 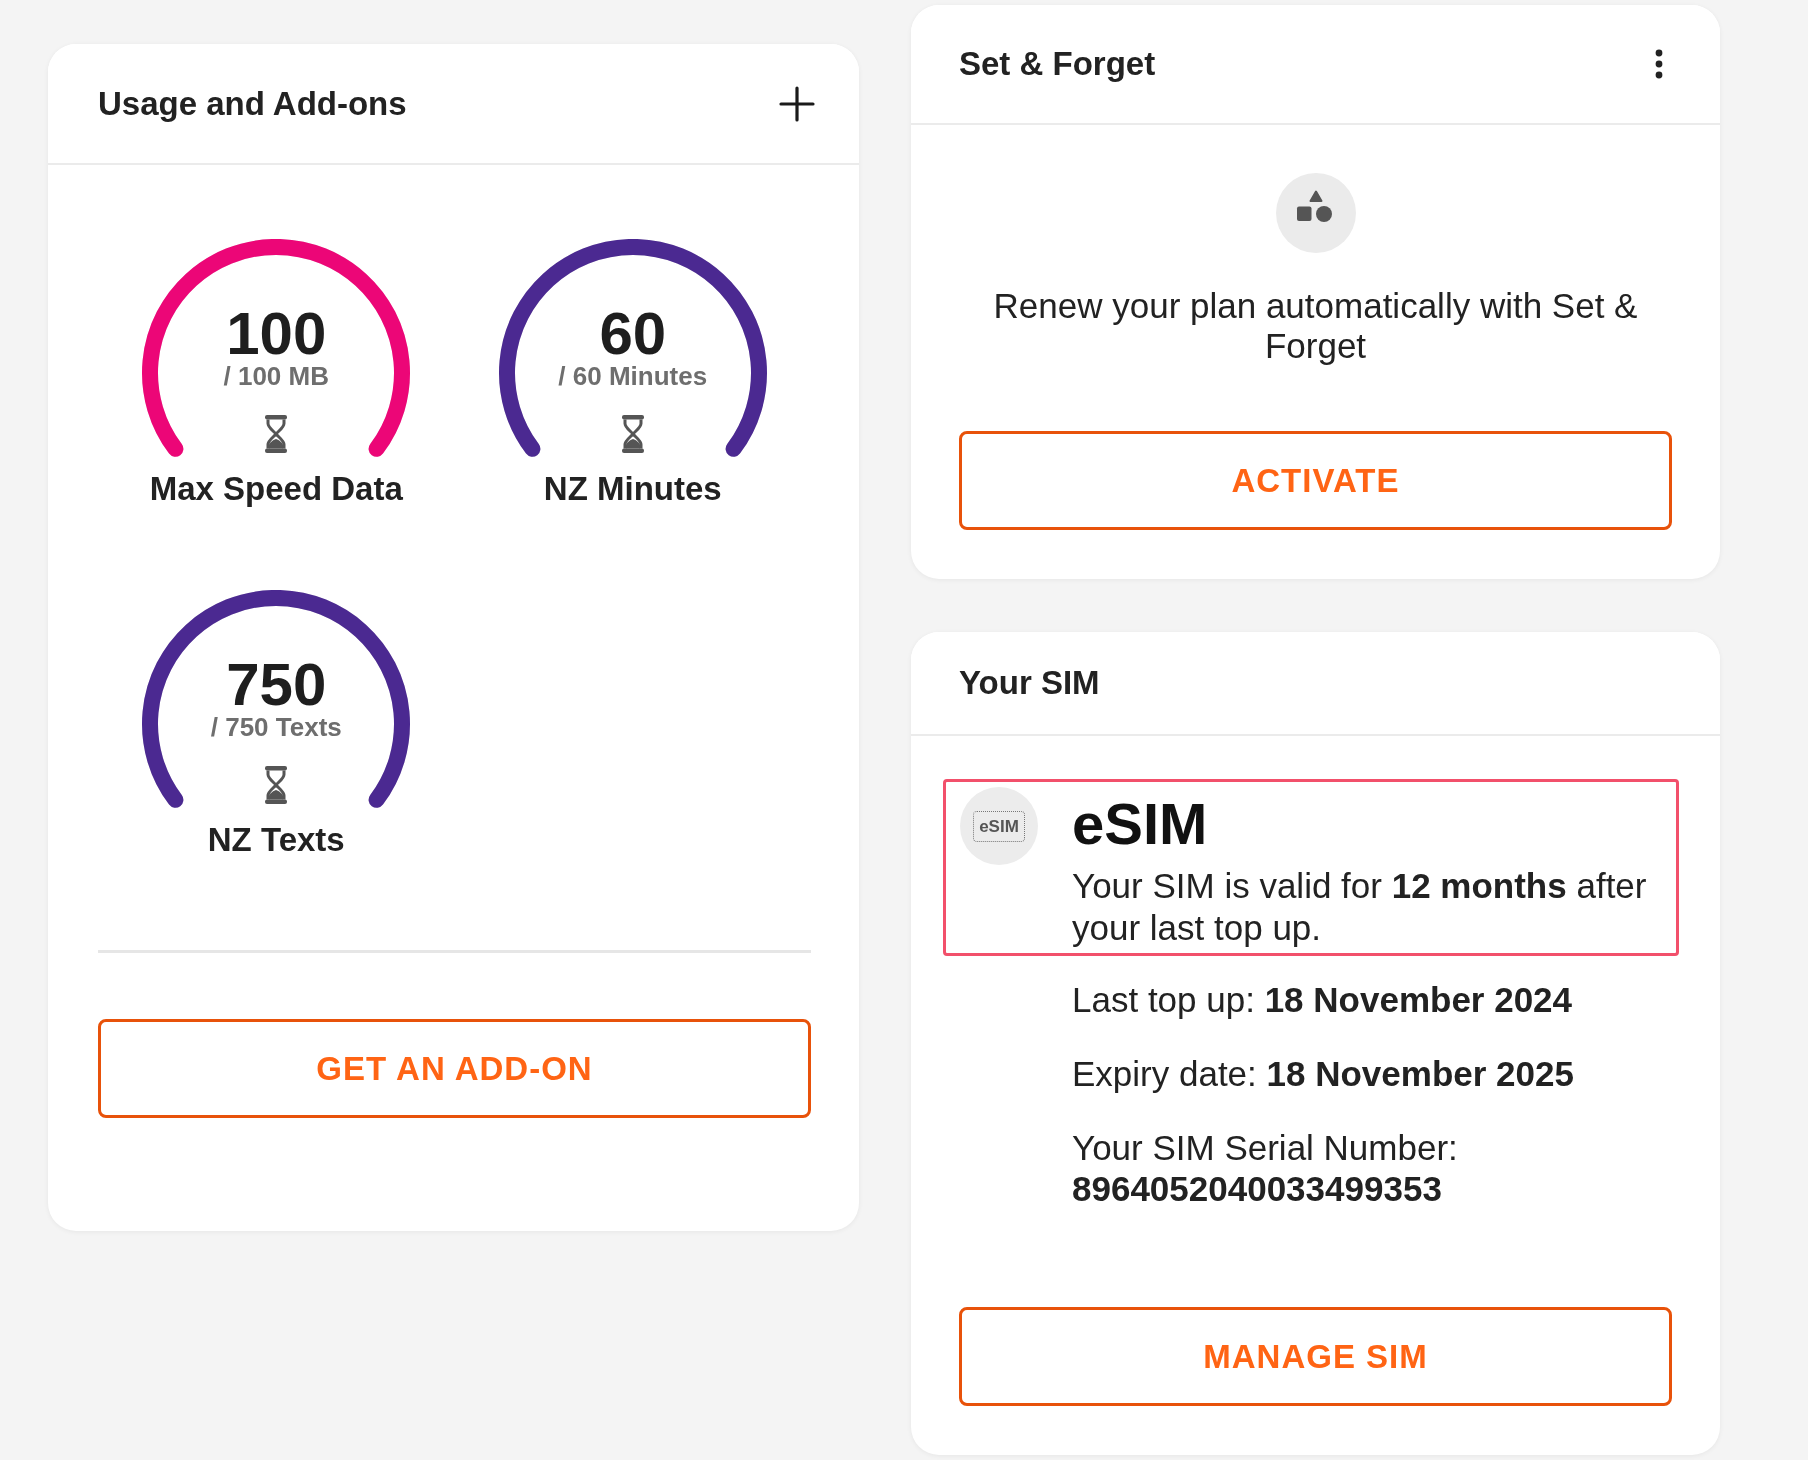 I want to click on get-add-on-button: GET AN ADD-ON, so click(x=454, y=1068).